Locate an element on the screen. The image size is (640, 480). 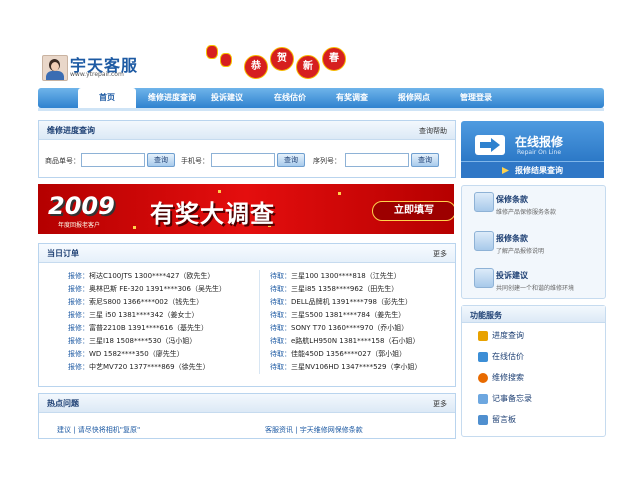
shield-icon is located at coordinates (483, 335).